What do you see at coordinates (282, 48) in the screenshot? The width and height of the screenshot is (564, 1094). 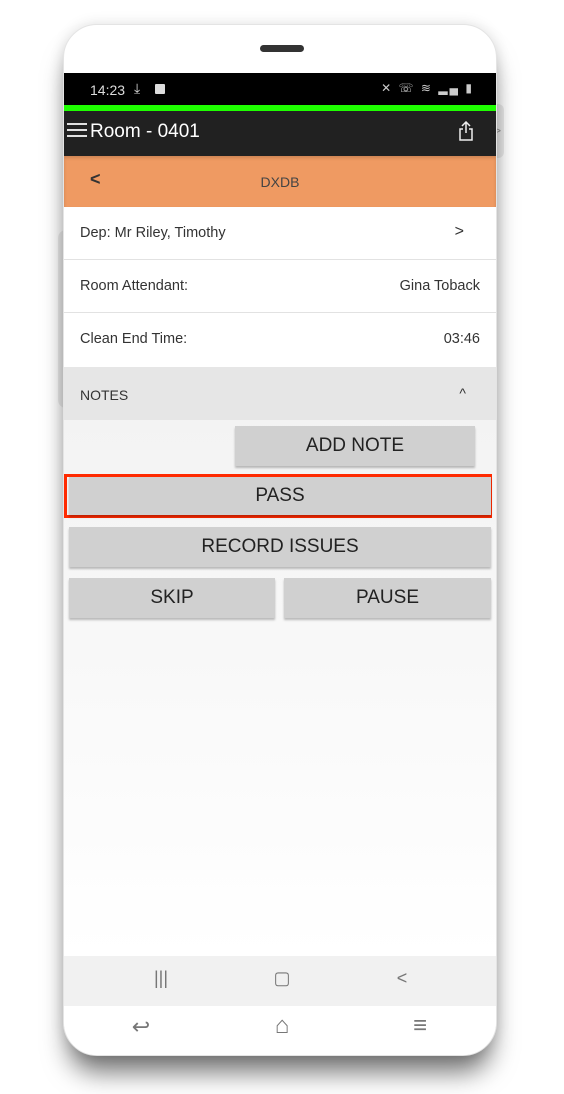 I see `speaker-grille` at bounding box center [282, 48].